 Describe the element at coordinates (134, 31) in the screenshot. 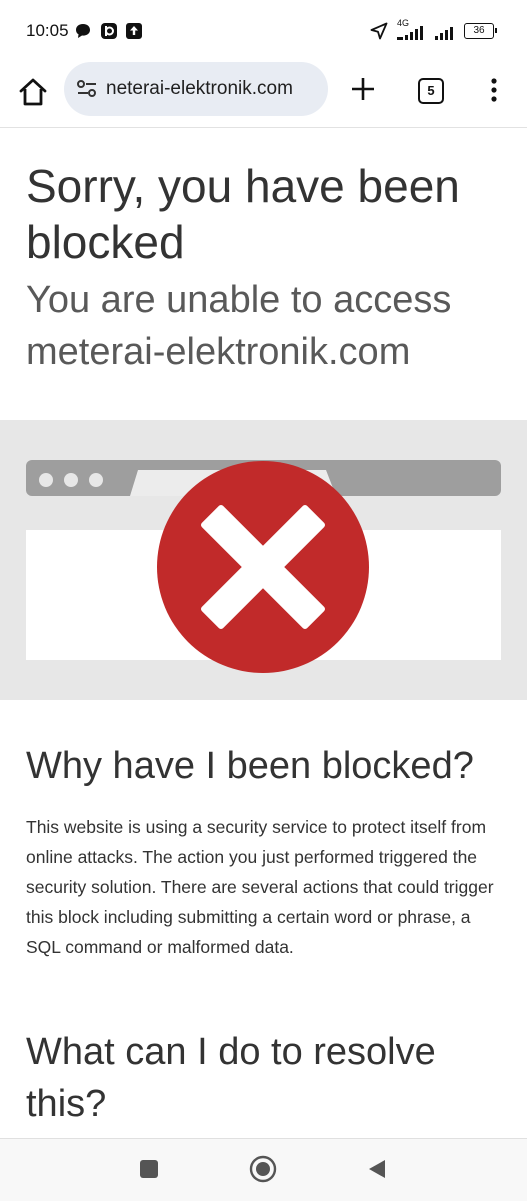

I see `upload-notification-icon` at that location.